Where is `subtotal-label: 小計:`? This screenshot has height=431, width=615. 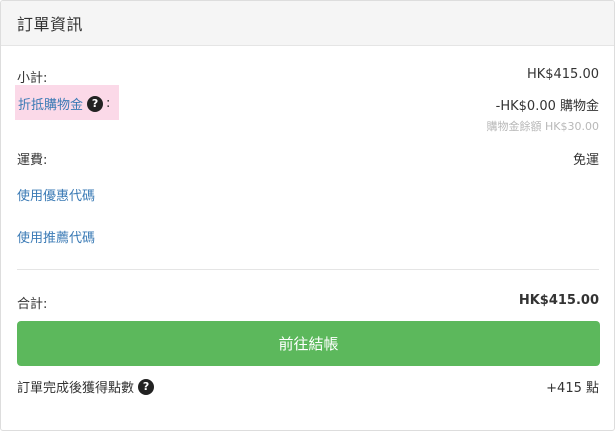
subtotal-label: 小計: is located at coordinates (32, 78).